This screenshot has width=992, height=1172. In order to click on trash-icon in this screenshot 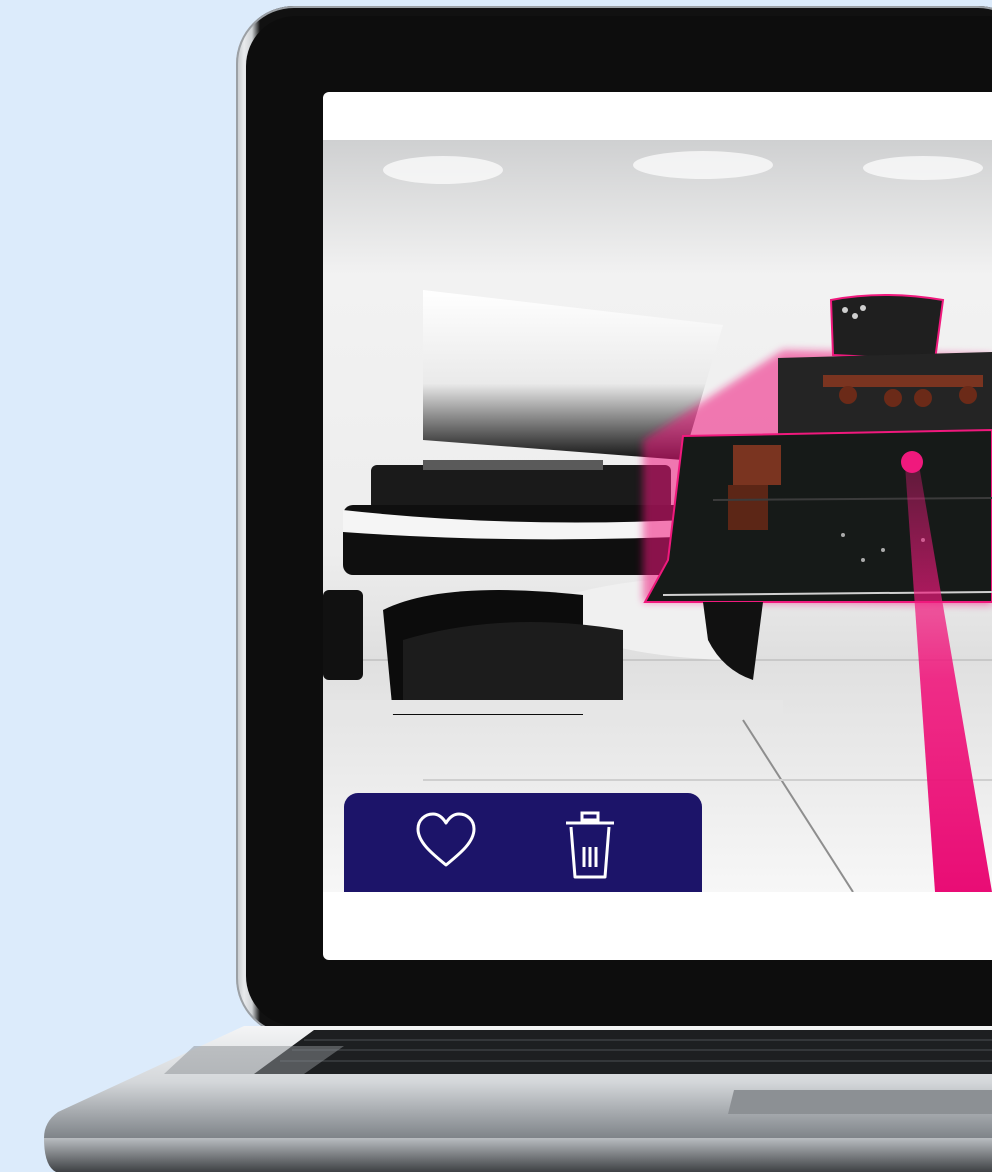, I will do `click(590, 845)`.